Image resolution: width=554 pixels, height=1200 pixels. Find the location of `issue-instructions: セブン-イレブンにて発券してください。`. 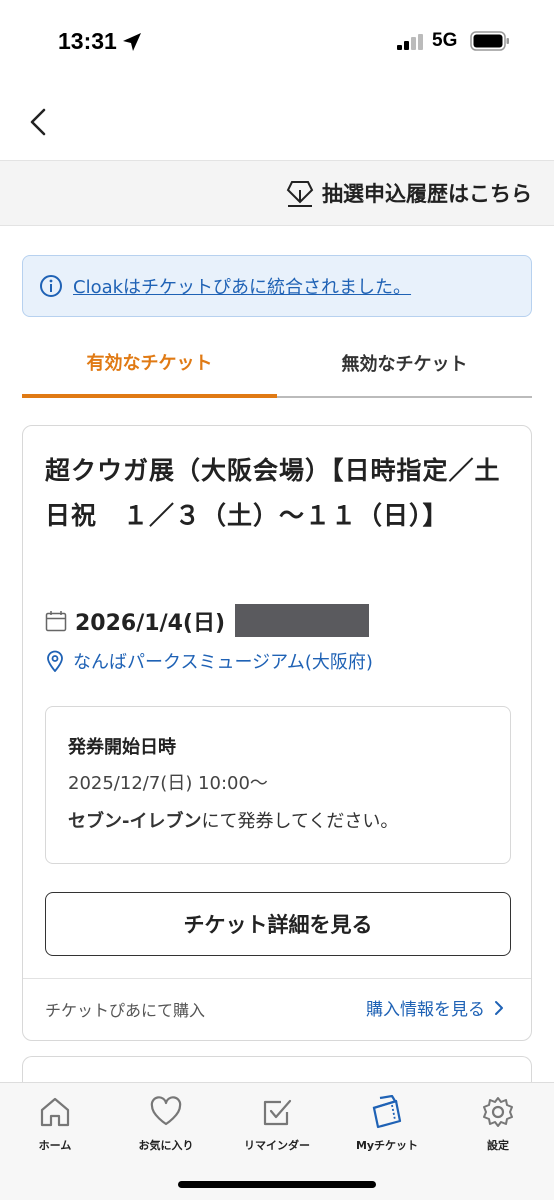

issue-instructions: セブン-イレブンにて発券してください。 is located at coordinates (233, 820).